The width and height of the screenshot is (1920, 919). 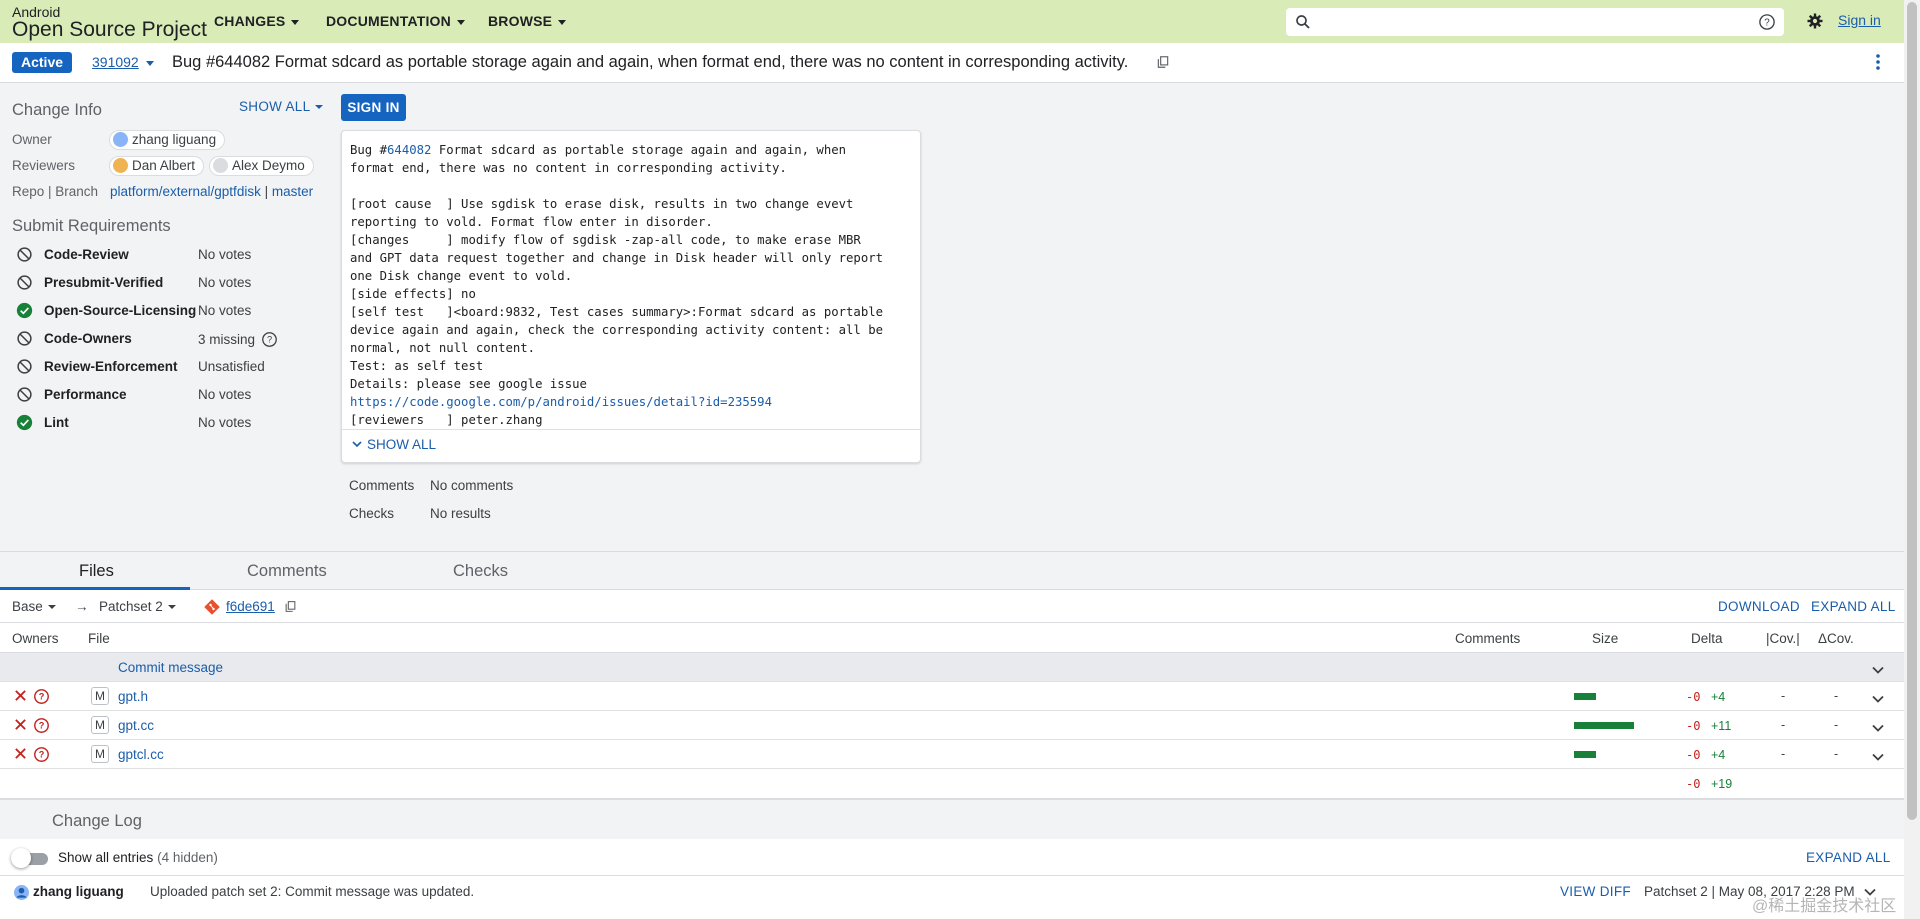 What do you see at coordinates (34, 606) in the screenshot?
I see `base-select: Base` at bounding box center [34, 606].